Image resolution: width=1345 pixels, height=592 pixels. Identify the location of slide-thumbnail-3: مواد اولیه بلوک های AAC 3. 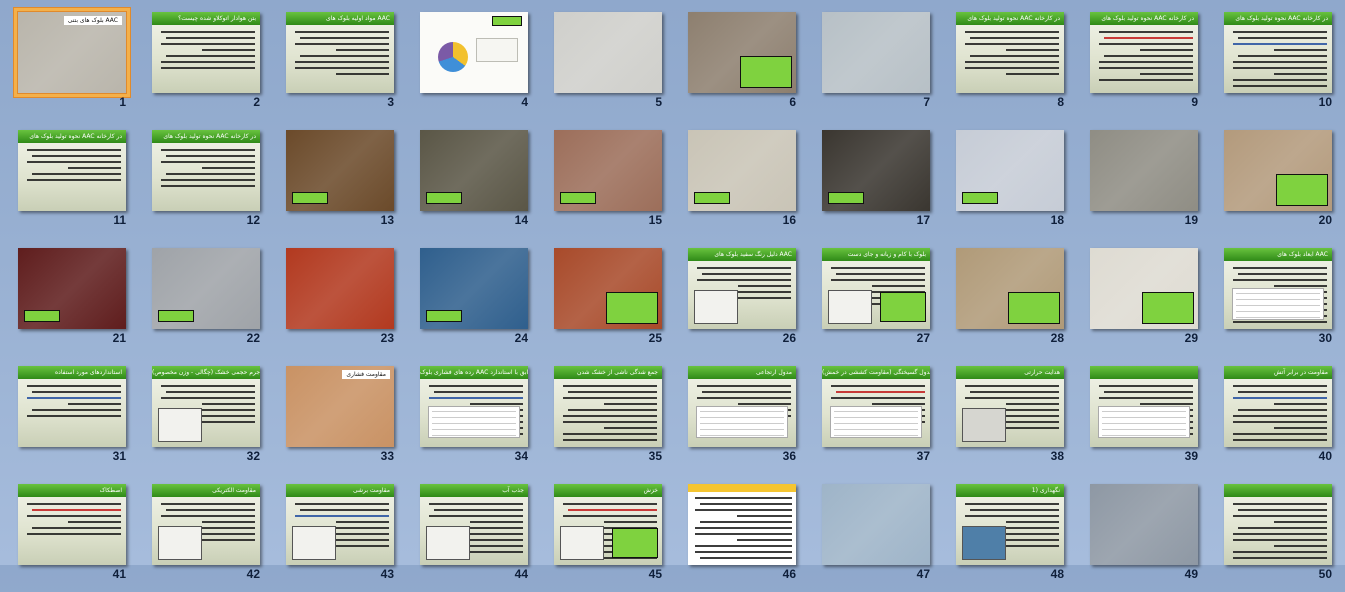
(335, 61).